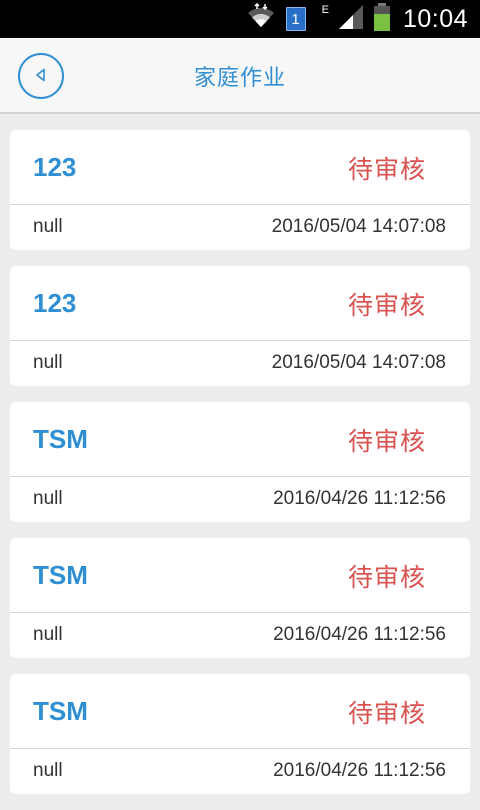 The width and height of the screenshot is (480, 810). Describe the element at coordinates (350, 19) in the screenshot. I see `signal-icon` at that location.